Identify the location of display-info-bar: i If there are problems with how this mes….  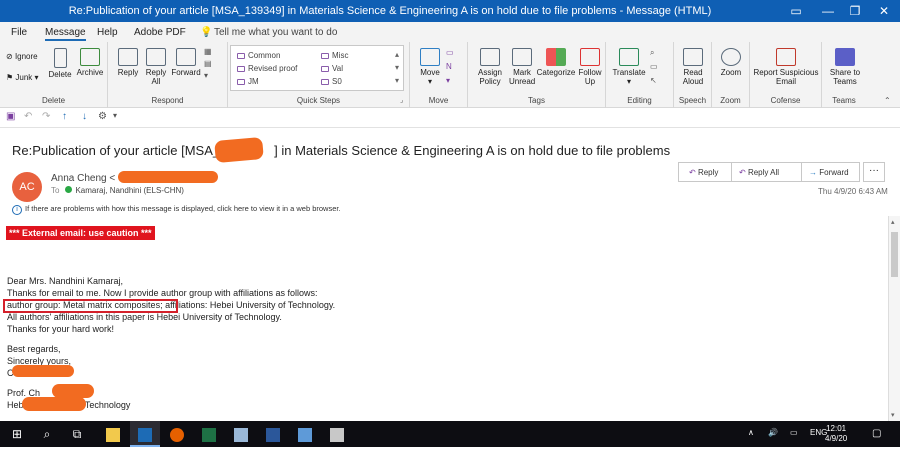
(176, 209).